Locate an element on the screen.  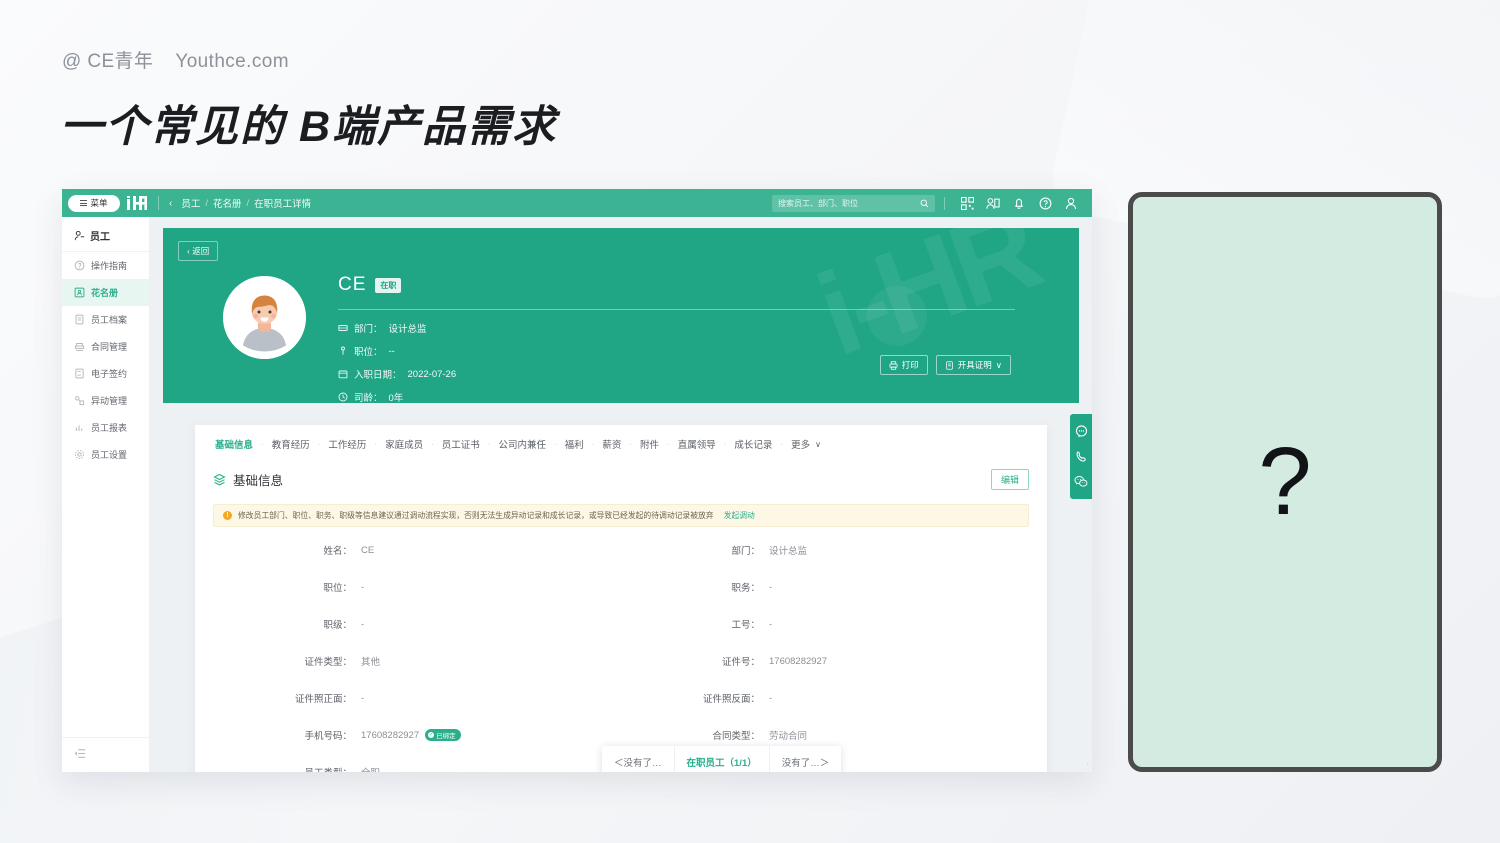
pagination-next: 没有了…＞ is located at coordinates (806, 759).